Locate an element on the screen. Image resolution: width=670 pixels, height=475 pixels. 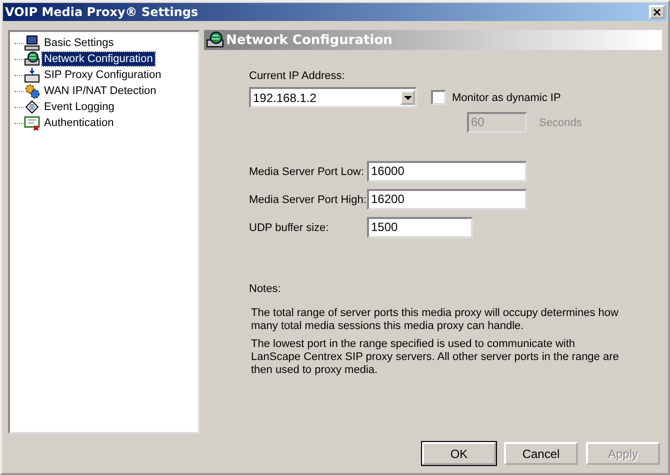
tree-item: Basic Settings is located at coordinates (79, 43).